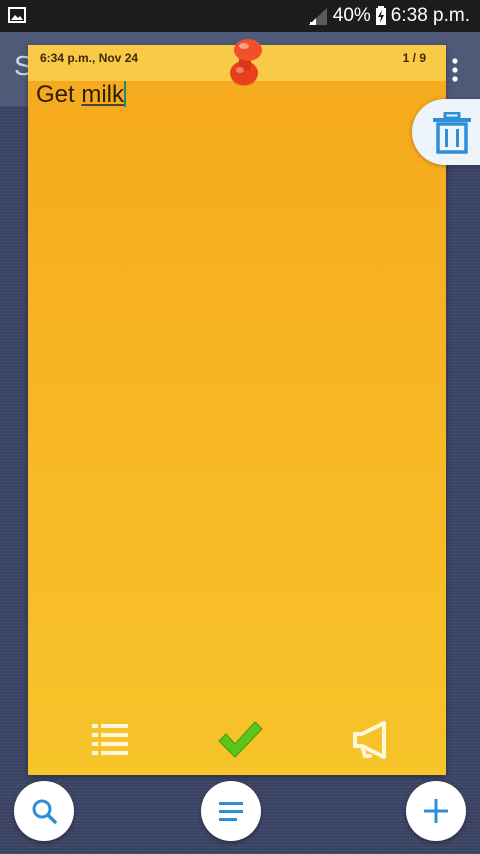 The image size is (480, 854). Describe the element at coordinates (452, 133) in the screenshot. I see `trash-icon` at that location.